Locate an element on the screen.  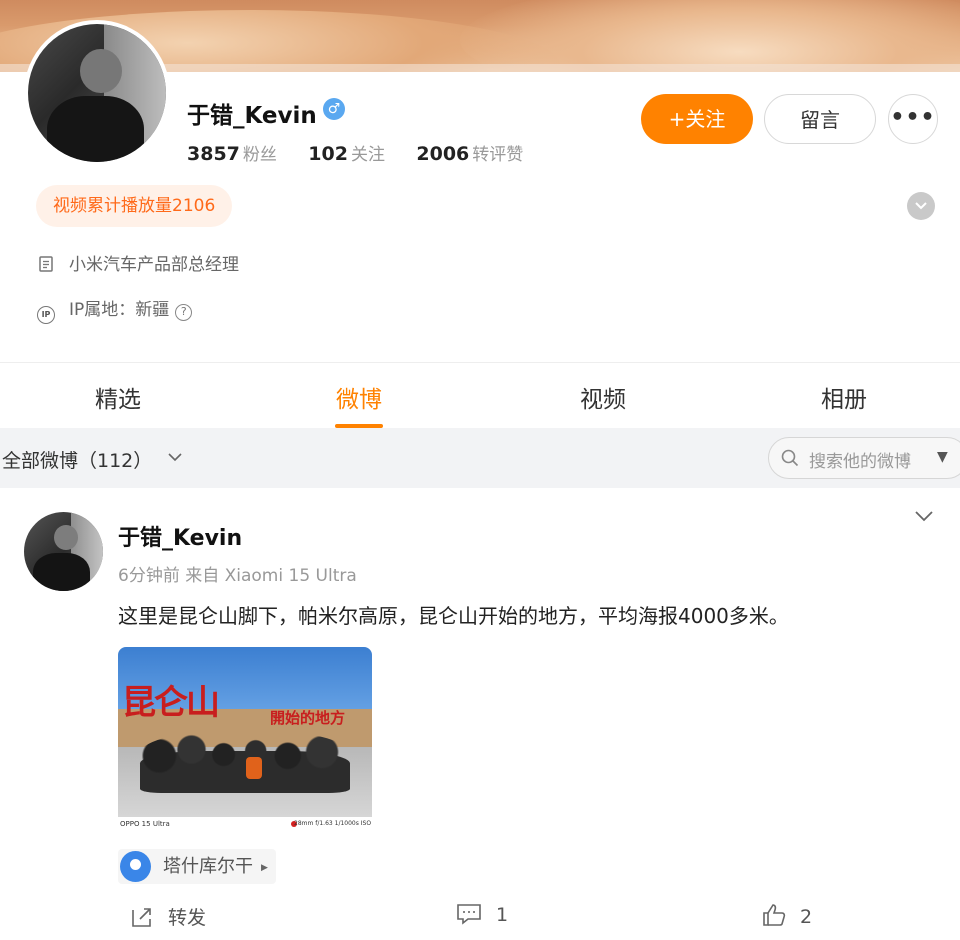
ip-icon: IP is located at coordinates (46, 315).